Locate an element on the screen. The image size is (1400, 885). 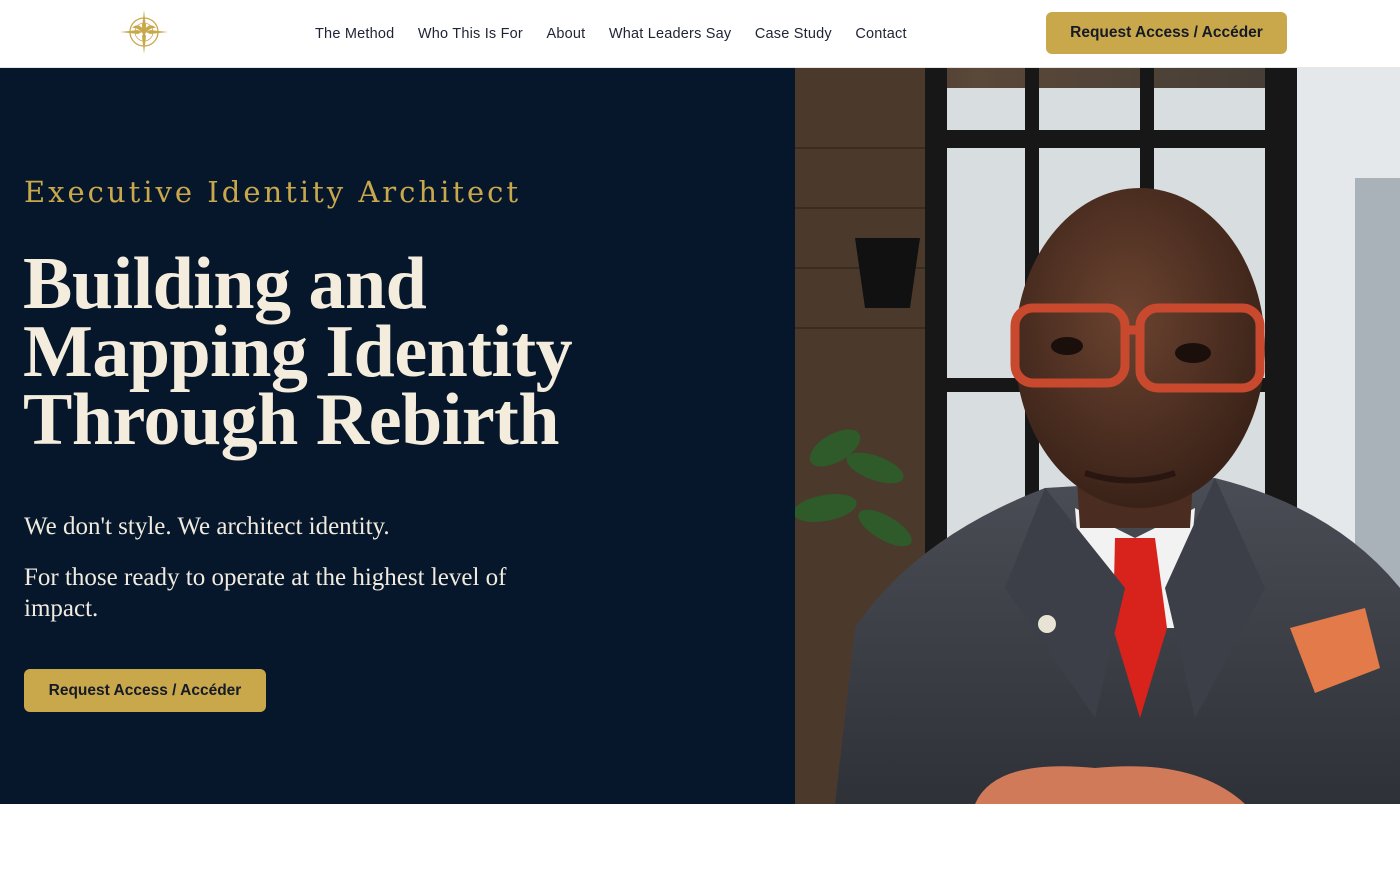
hero-request-access-button: Request Access / Accéder is located at coordinates (145, 690).